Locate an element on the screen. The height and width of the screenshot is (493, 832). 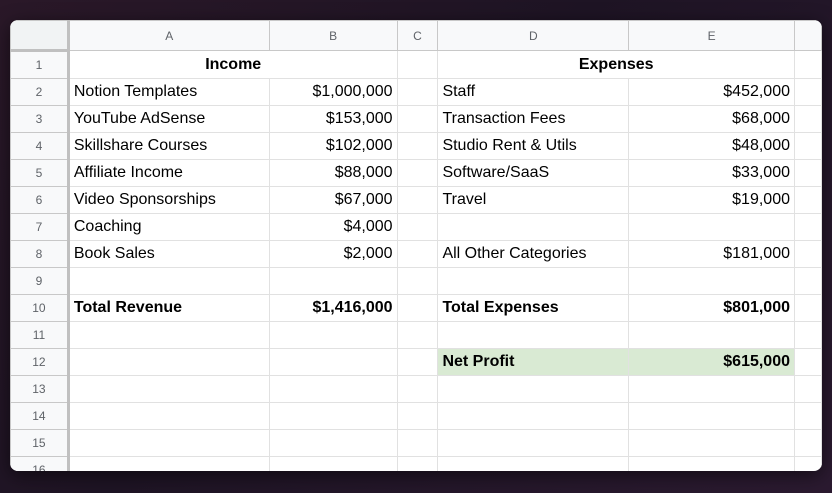
cell-b9 is located at coordinates (333, 281).